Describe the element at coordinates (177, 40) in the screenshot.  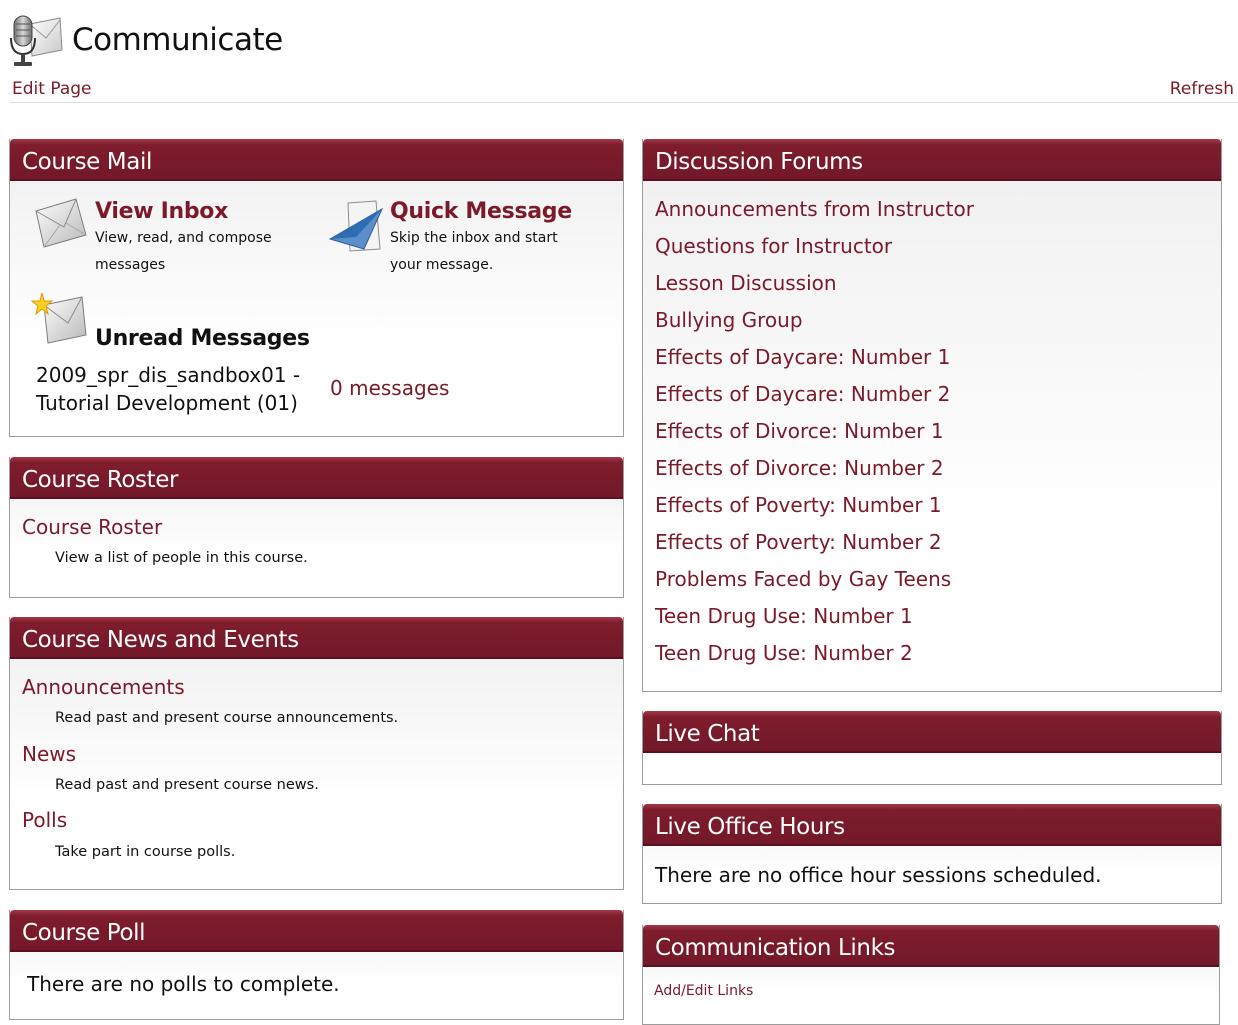
I see `page-title: Communicate` at that location.